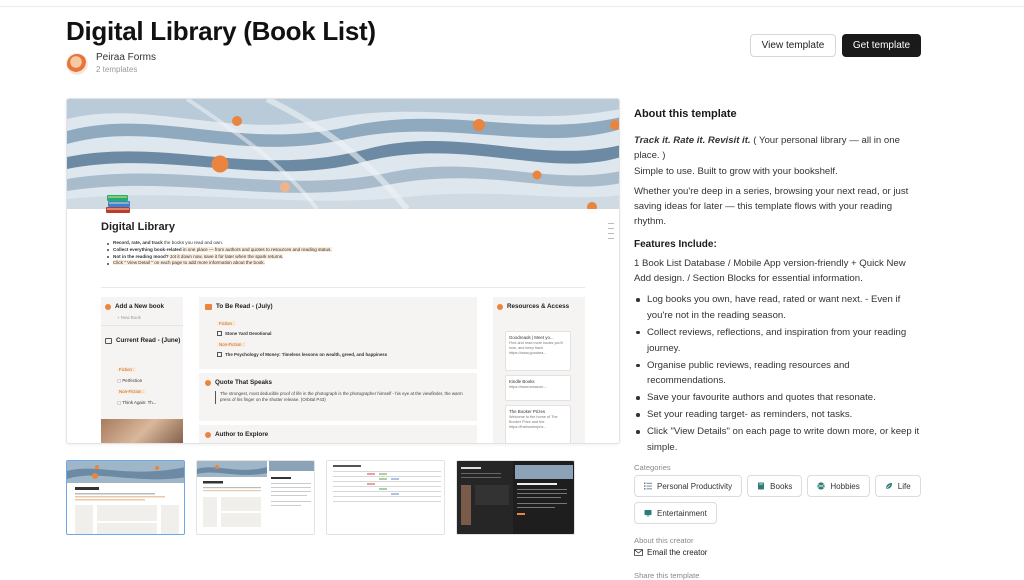 Image resolution: width=1024 pixels, height=580 pixels. I want to click on to-be-read-heading: To Be Read - (July), so click(239, 306).